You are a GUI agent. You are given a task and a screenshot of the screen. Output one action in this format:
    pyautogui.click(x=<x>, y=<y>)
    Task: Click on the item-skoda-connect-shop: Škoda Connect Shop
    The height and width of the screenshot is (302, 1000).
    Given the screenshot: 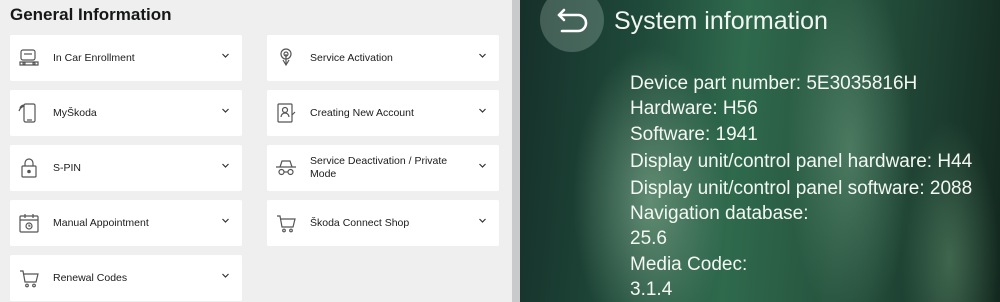 What is the action you would take?
    pyautogui.click(x=383, y=223)
    